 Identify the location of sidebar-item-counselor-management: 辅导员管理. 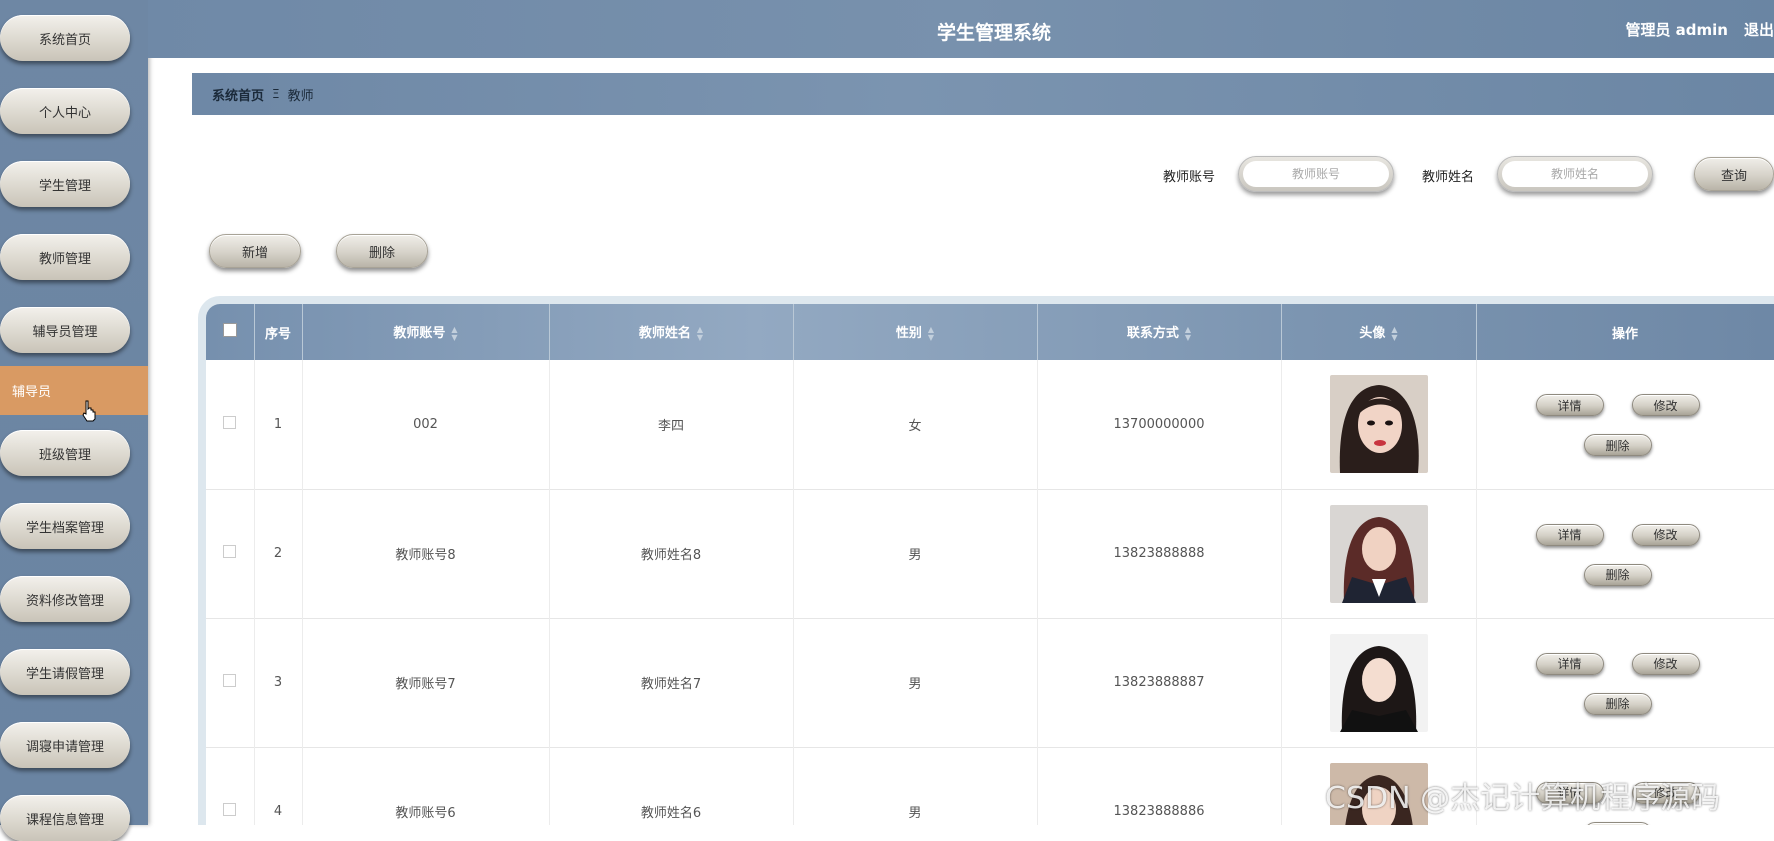
(65, 330).